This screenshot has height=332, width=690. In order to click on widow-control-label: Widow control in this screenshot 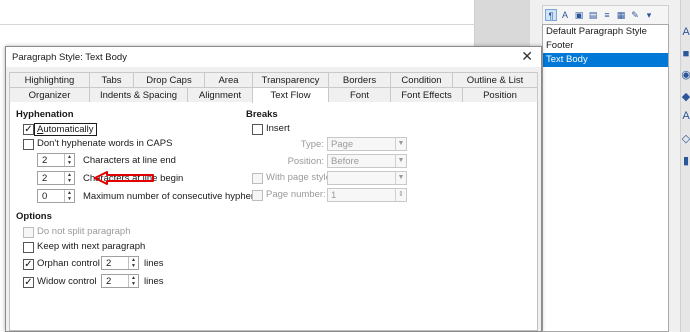, I will do `click(67, 281)`.